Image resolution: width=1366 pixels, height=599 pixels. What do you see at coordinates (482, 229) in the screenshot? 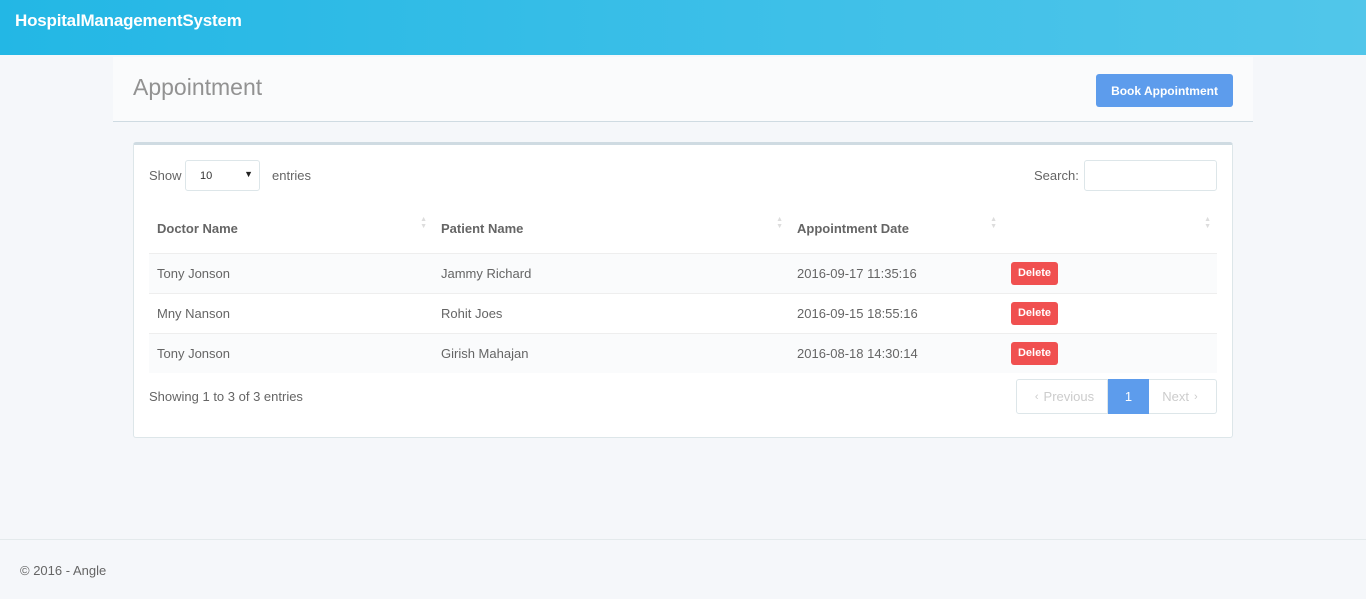
I see `column-header-label: Patient Name` at bounding box center [482, 229].